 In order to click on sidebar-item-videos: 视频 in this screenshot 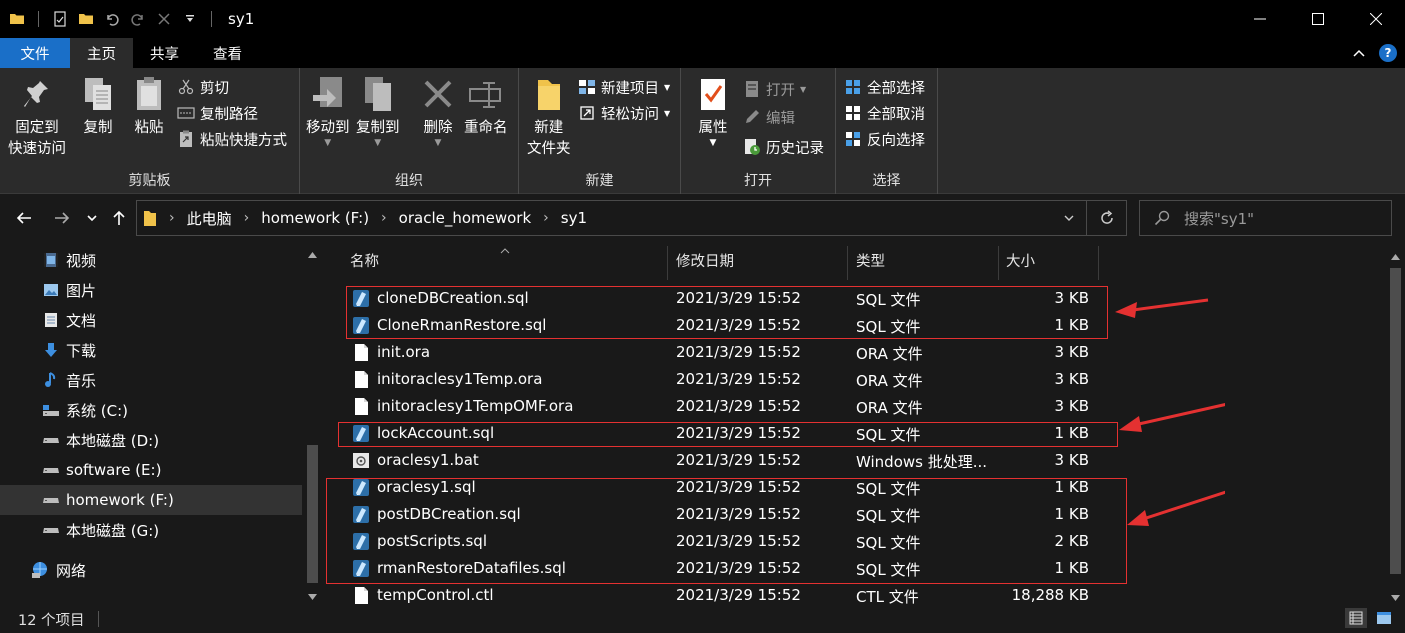, I will do `click(151, 260)`.